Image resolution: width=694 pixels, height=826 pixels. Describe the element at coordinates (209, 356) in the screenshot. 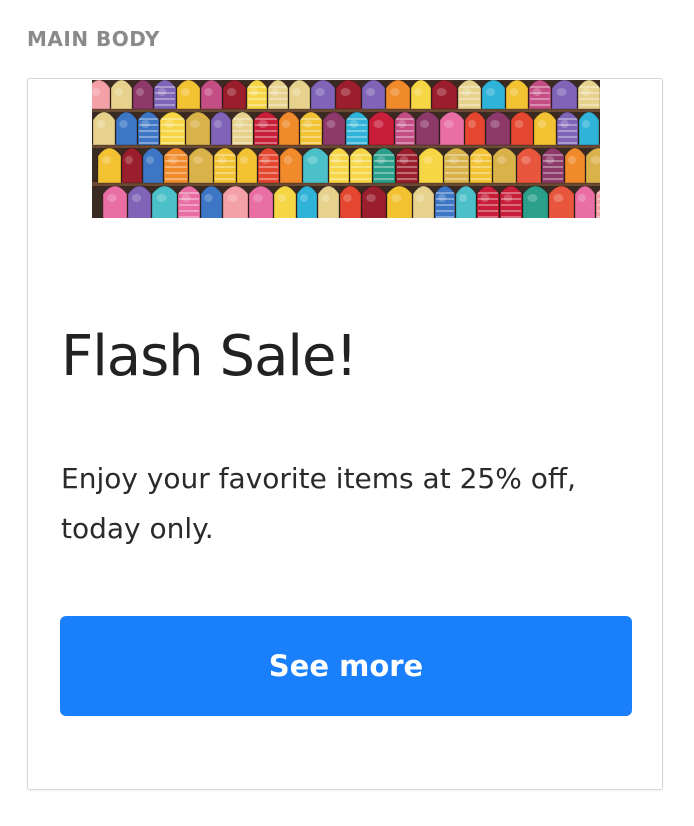

I see `headline: Flash Sale!` at that location.